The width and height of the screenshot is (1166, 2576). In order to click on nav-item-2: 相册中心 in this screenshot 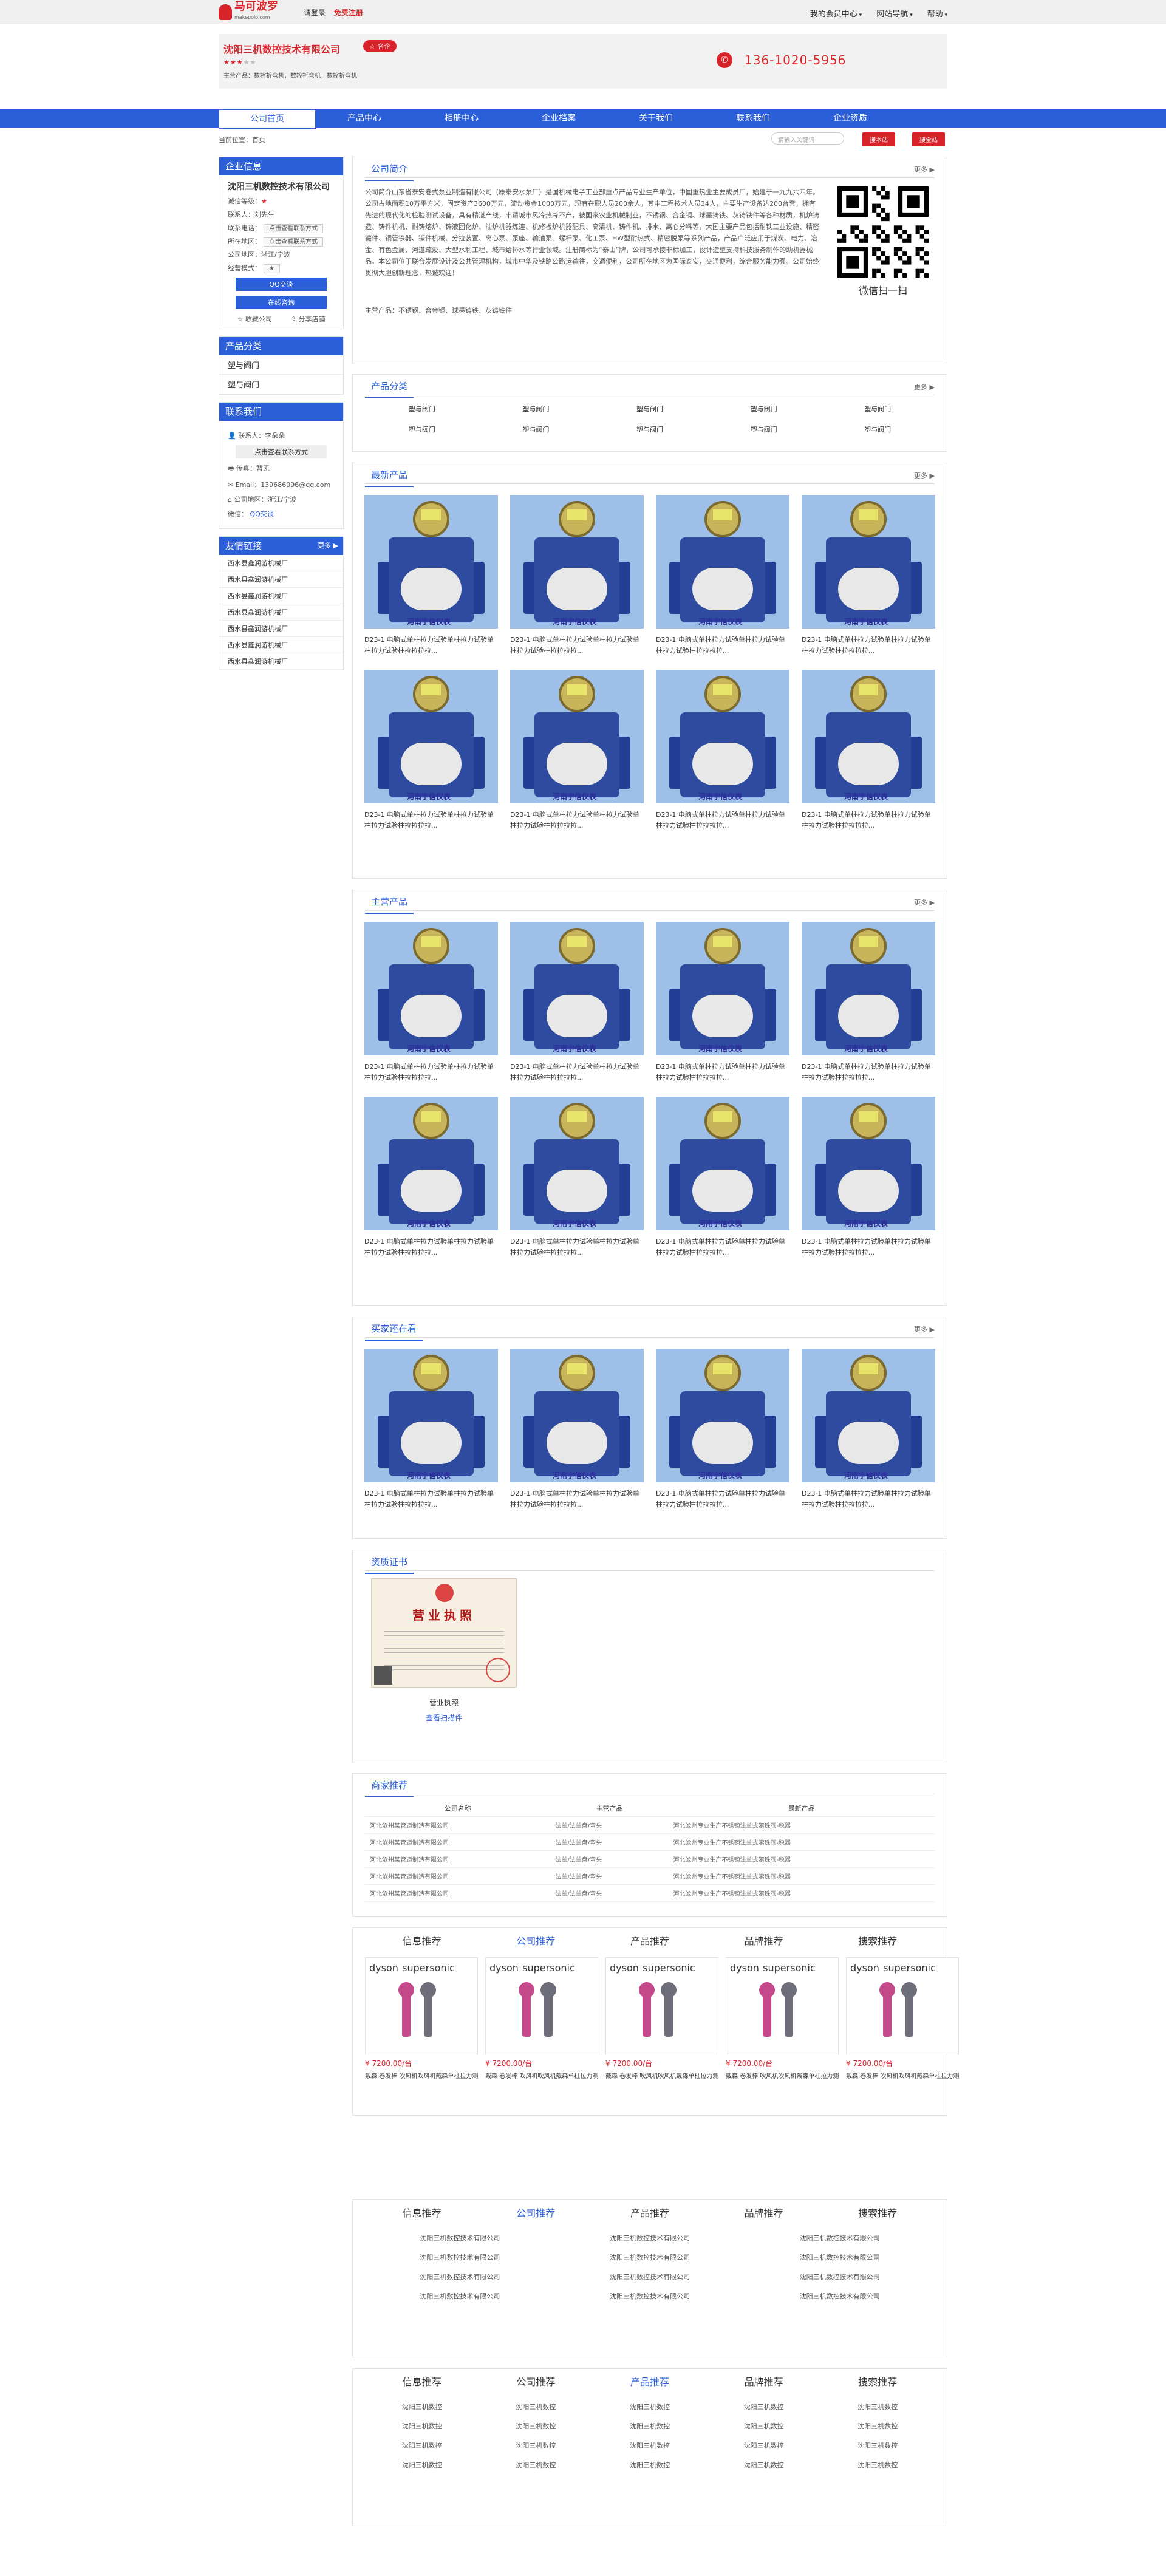, I will do `click(461, 119)`.